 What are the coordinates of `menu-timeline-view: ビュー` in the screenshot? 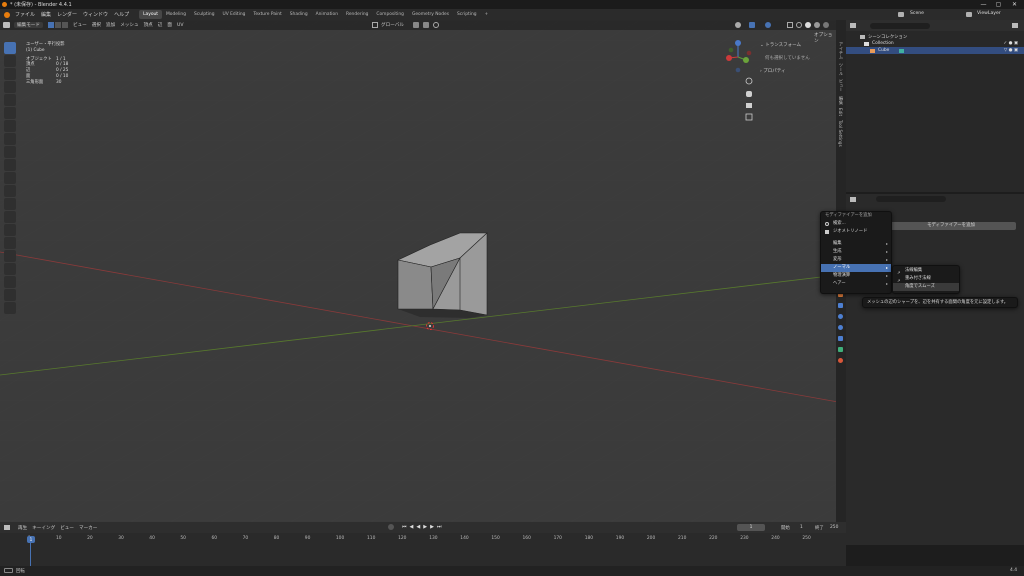 It's located at (67, 528).